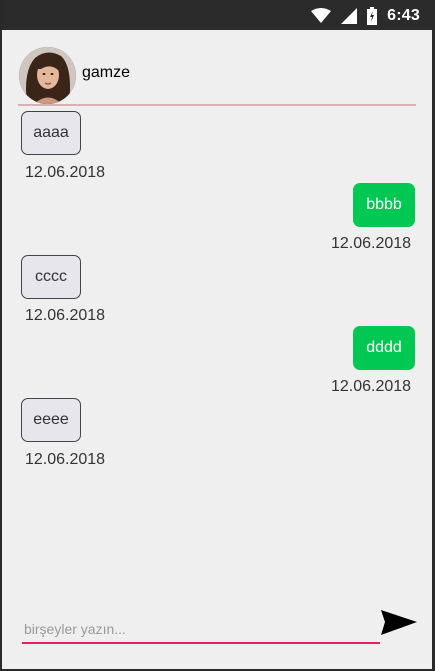  Describe the element at coordinates (51, 133) in the screenshot. I see `incoming-bubble: aaaa` at that location.